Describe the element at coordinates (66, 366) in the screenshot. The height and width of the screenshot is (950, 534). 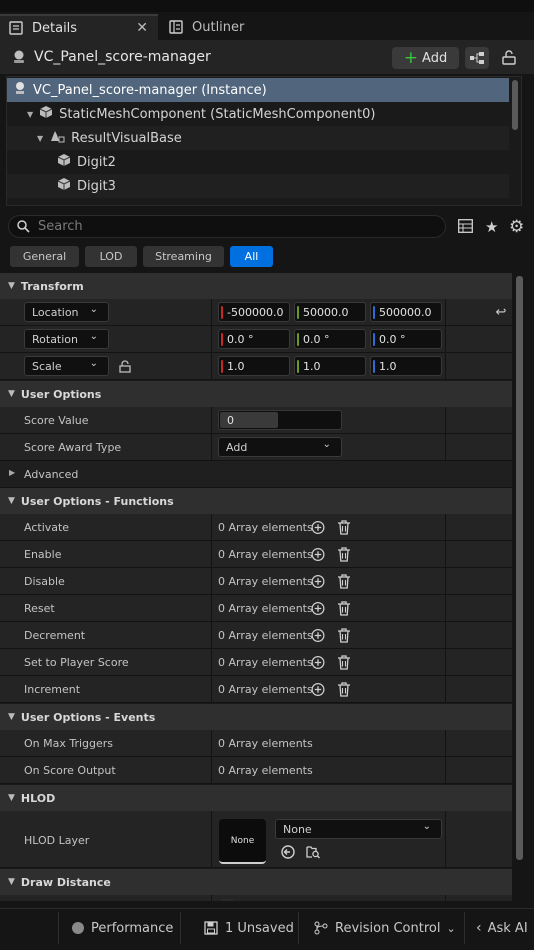
I see `scale-mode-dropdown: Scale ⌄` at that location.